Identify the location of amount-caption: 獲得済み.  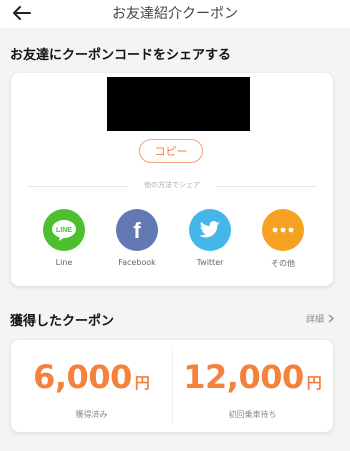
(91, 414).